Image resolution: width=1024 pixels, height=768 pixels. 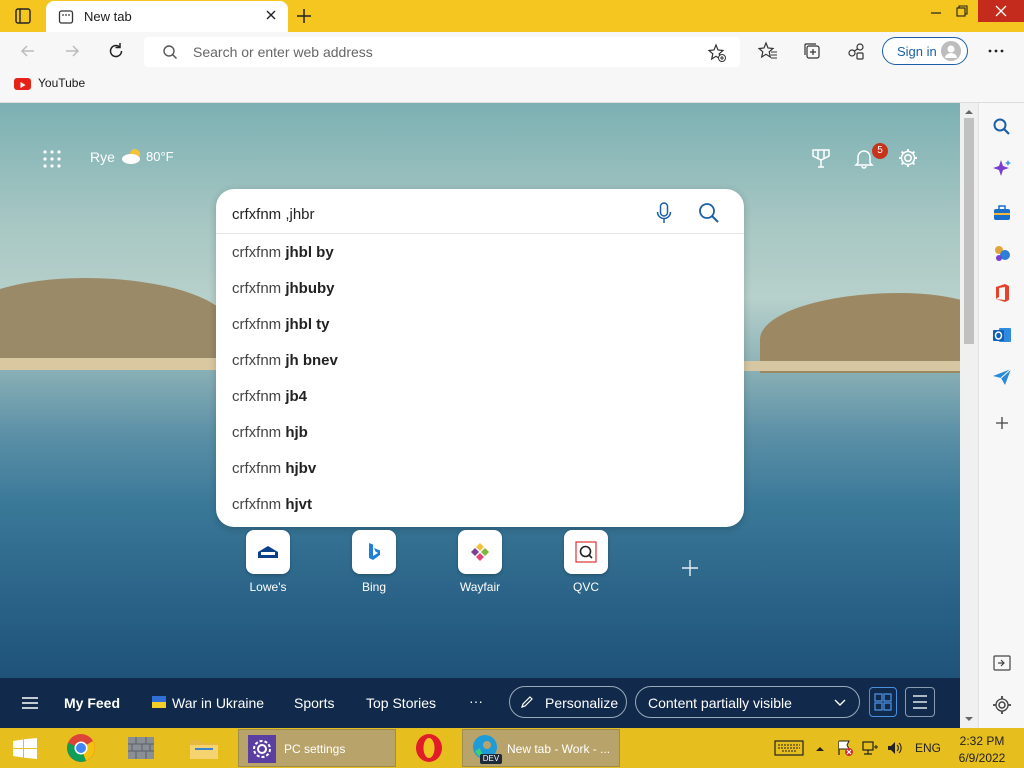 What do you see at coordinates (259, 468) in the screenshot?
I see `suggestion-prefix: crfxfnm` at bounding box center [259, 468].